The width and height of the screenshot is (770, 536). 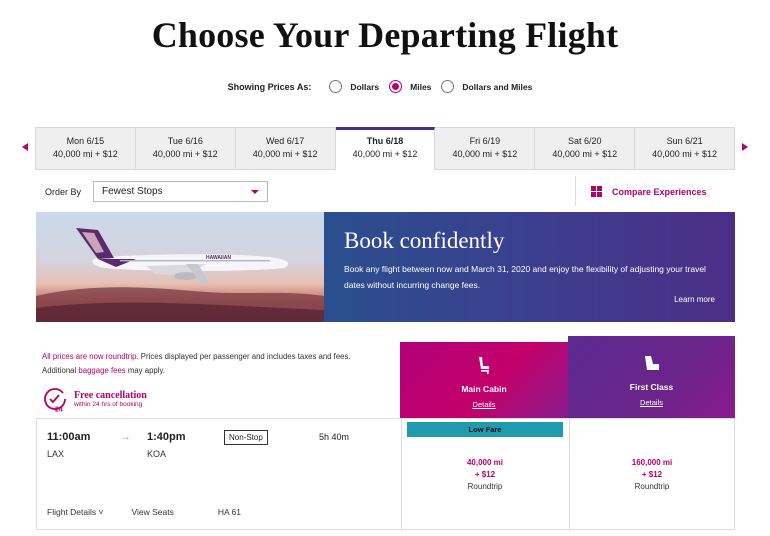 What do you see at coordinates (596, 191) in the screenshot?
I see `grid-icon` at bounding box center [596, 191].